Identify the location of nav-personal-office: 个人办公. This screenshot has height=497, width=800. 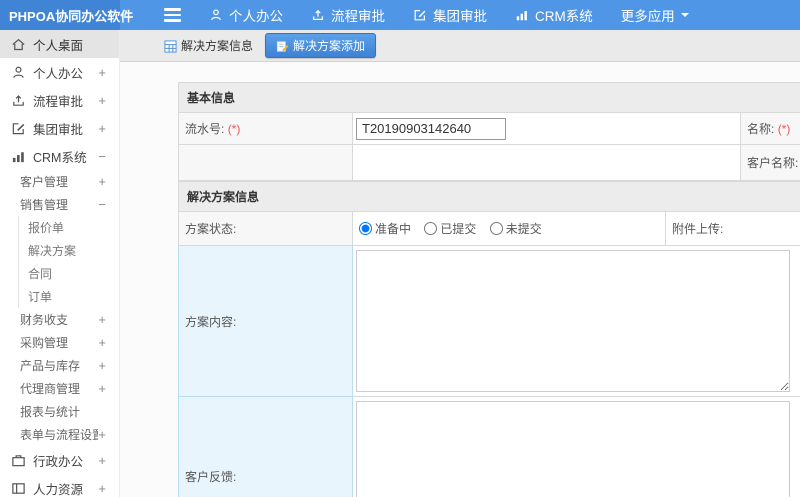
(246, 15).